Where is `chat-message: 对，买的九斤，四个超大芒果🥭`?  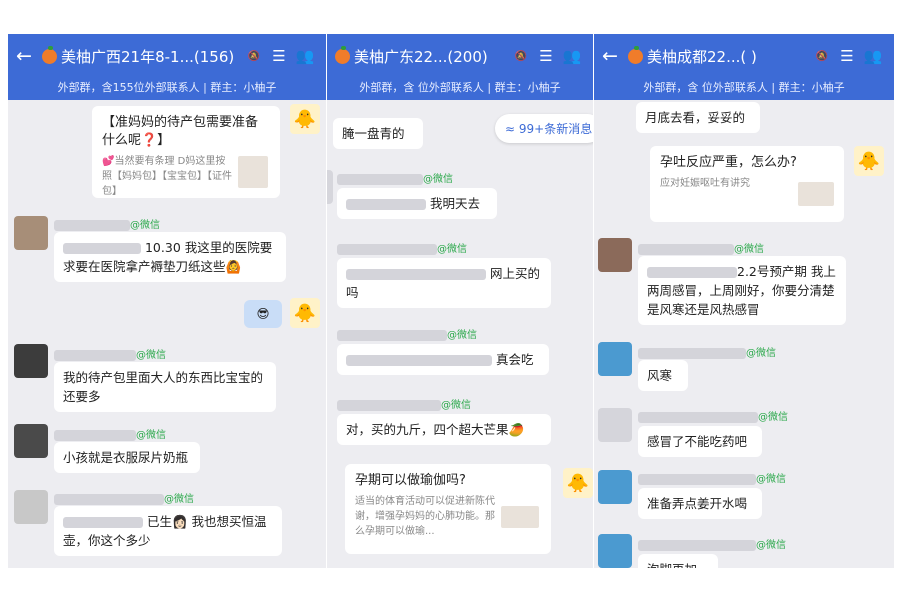 chat-message: 对，买的九斤，四个超大芒果🥭 is located at coordinates (444, 429).